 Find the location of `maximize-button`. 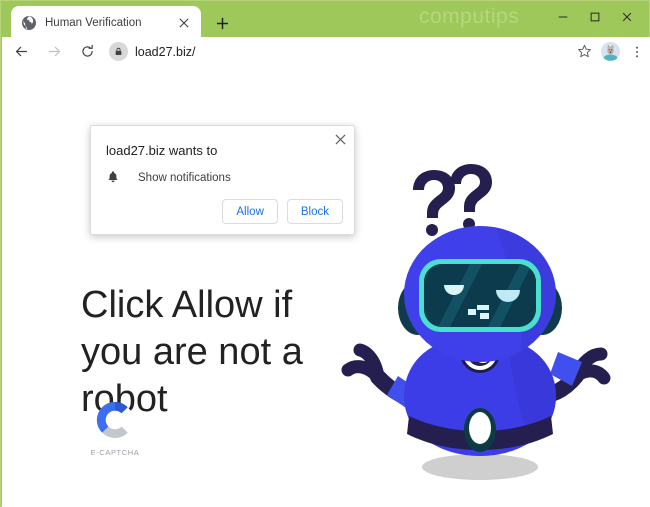

maximize-button is located at coordinates (595, 17).